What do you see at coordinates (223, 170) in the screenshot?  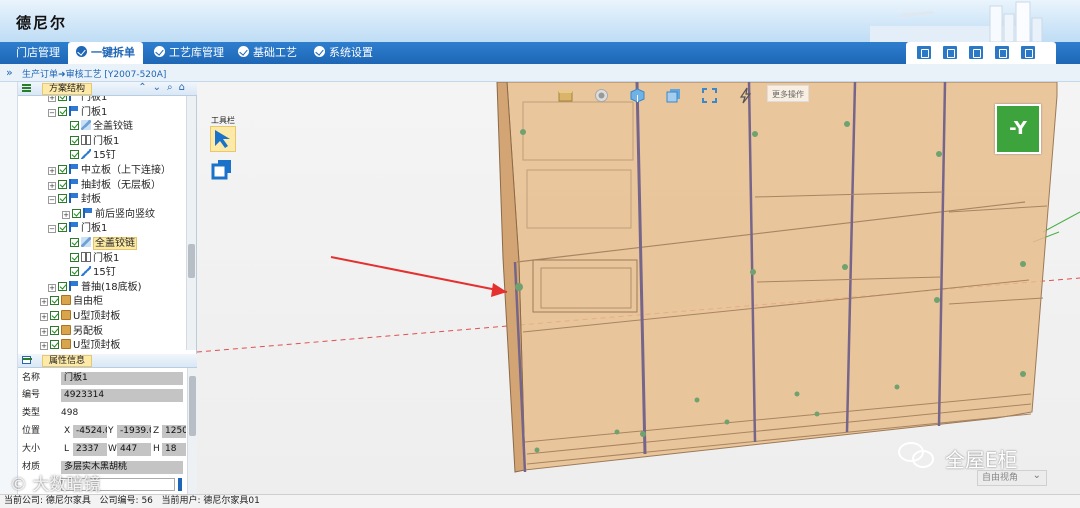 I see `copy-button` at bounding box center [223, 170].